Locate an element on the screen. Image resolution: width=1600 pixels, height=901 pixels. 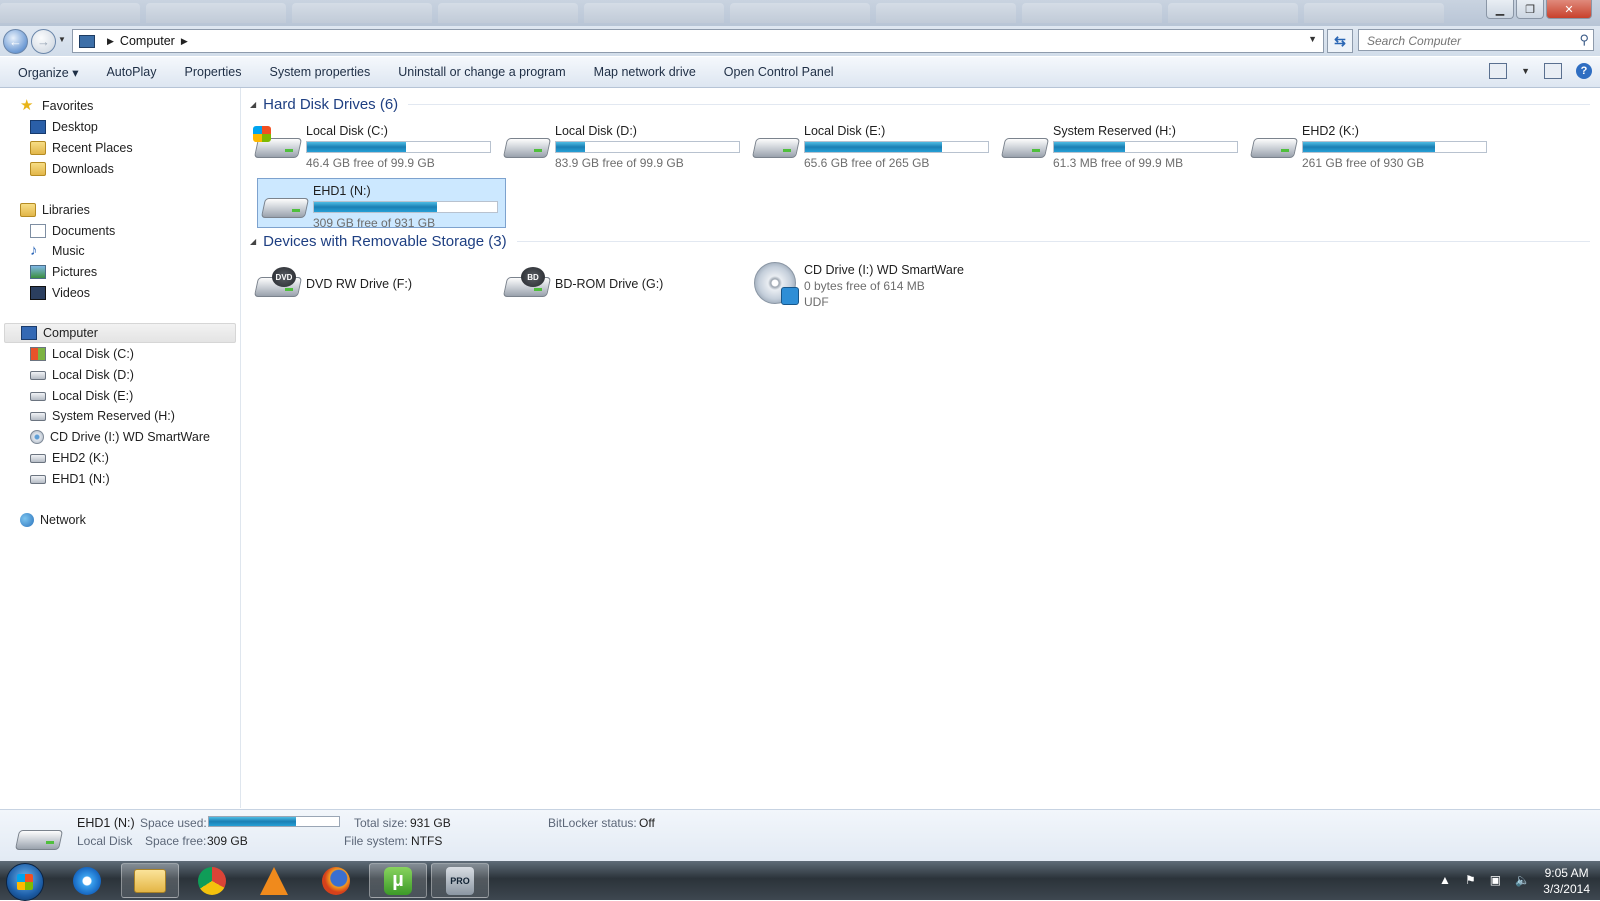
breadcrumb-computer: Computer is located at coordinates (147, 41).